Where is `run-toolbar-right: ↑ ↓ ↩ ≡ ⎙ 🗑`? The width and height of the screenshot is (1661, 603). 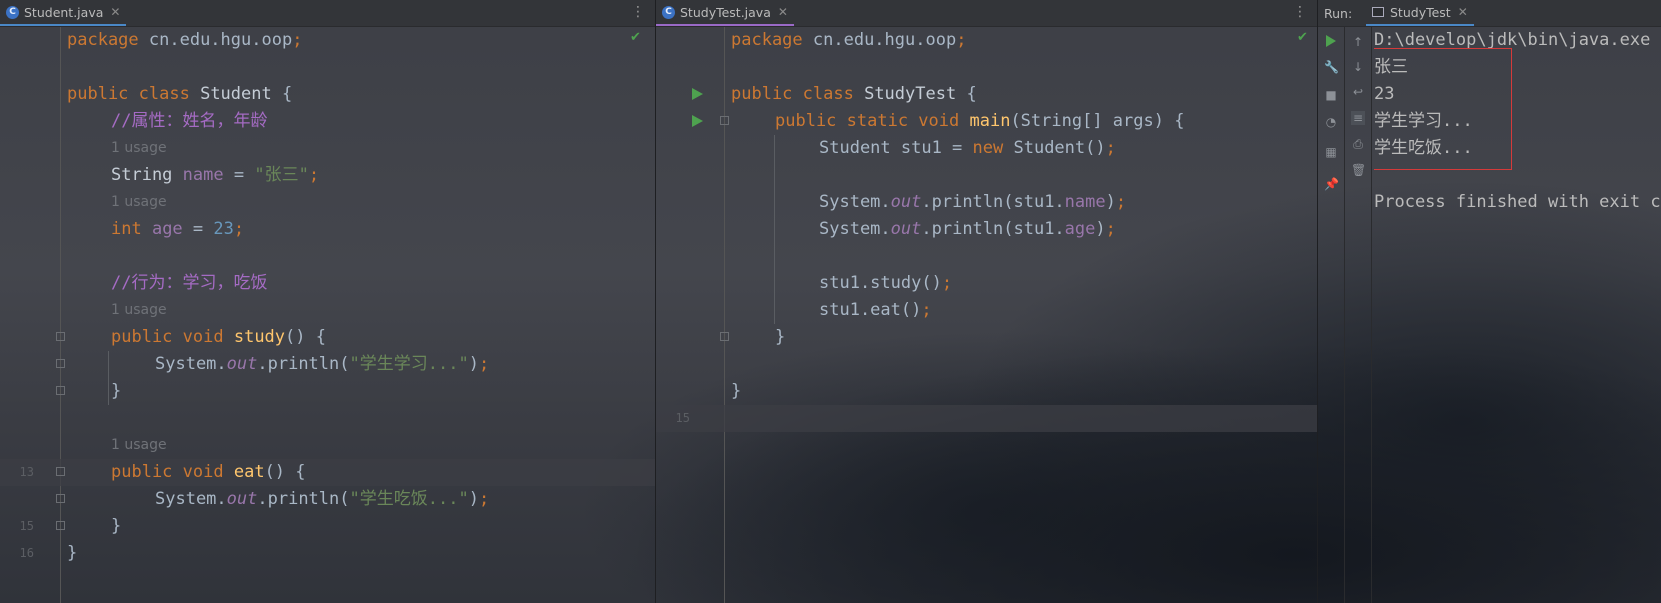 run-toolbar-right: ↑ ↓ ↩ ≡ ⎙ 🗑 is located at coordinates (1358, 315).